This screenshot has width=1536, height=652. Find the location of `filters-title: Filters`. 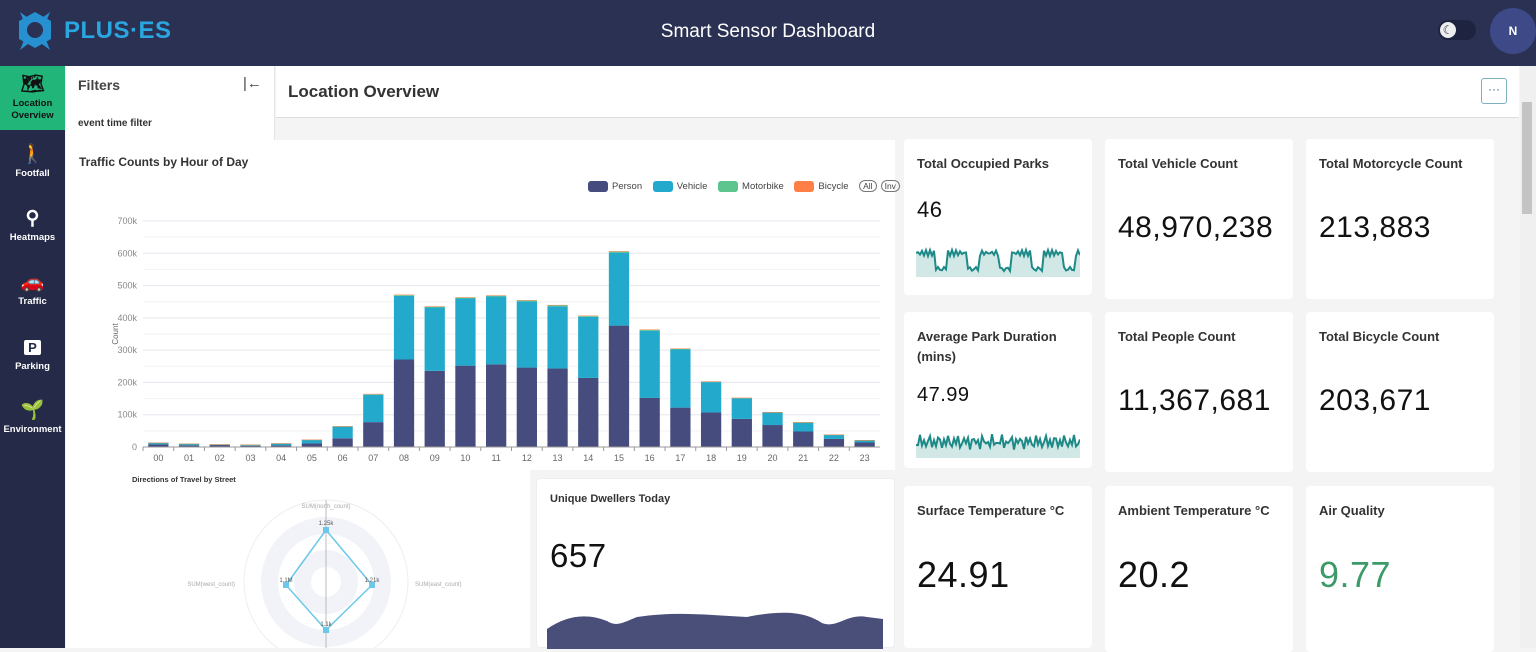

filters-title: Filters is located at coordinates (99, 85).